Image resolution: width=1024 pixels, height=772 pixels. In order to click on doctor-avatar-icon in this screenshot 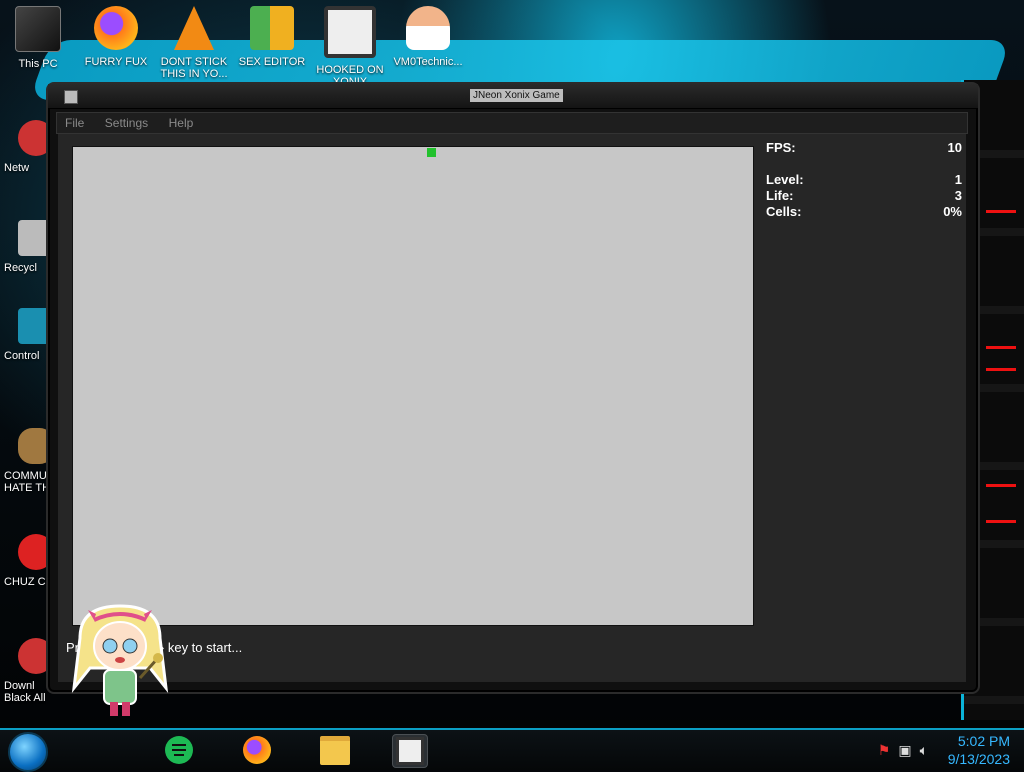, I will do `click(428, 28)`.